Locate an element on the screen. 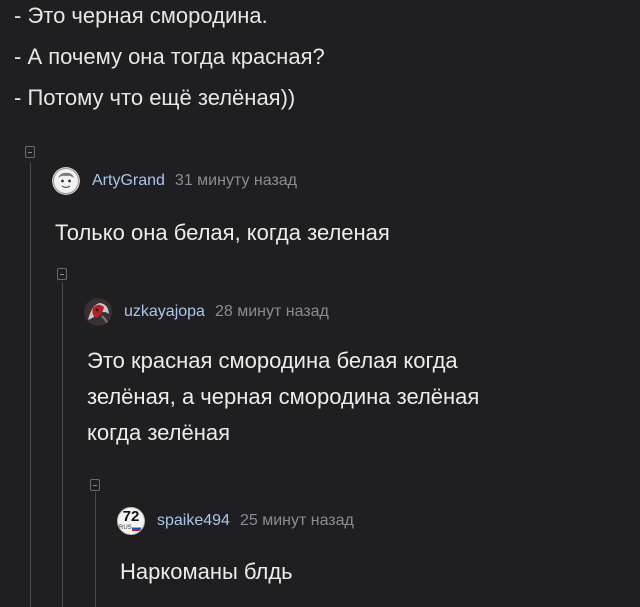 The height and width of the screenshot is (607, 640). comment-text: Только она белая, когда зеленая is located at coordinates (222, 232).